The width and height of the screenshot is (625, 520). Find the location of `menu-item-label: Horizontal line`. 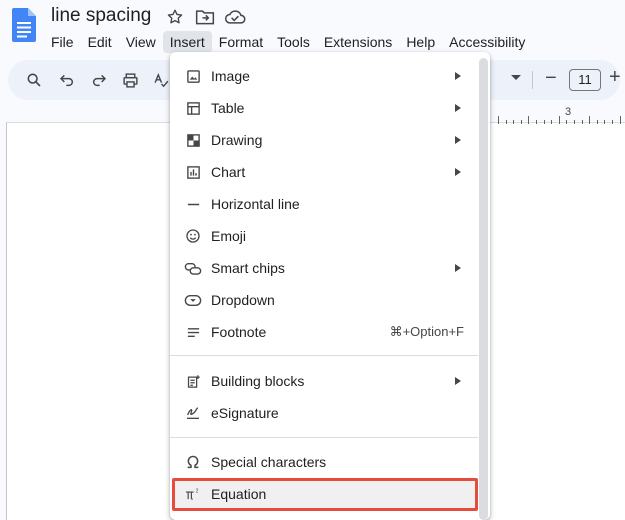

menu-item-label: Horizontal line is located at coordinates (255, 204).